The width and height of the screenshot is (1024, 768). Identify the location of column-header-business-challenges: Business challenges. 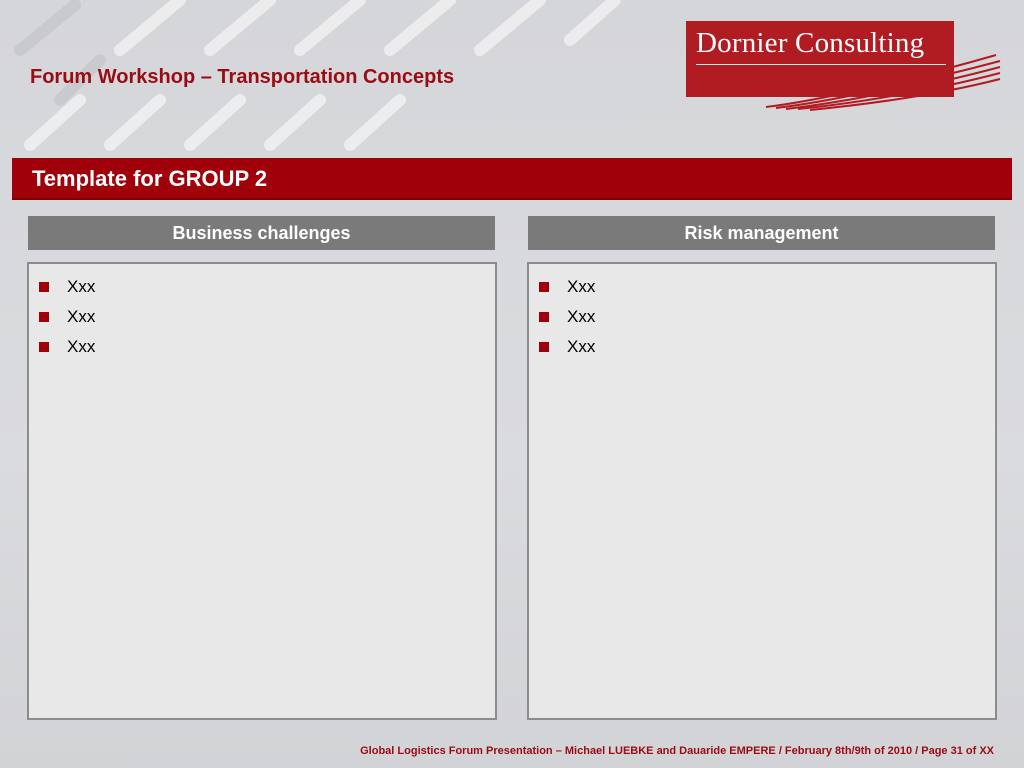
(261, 233).